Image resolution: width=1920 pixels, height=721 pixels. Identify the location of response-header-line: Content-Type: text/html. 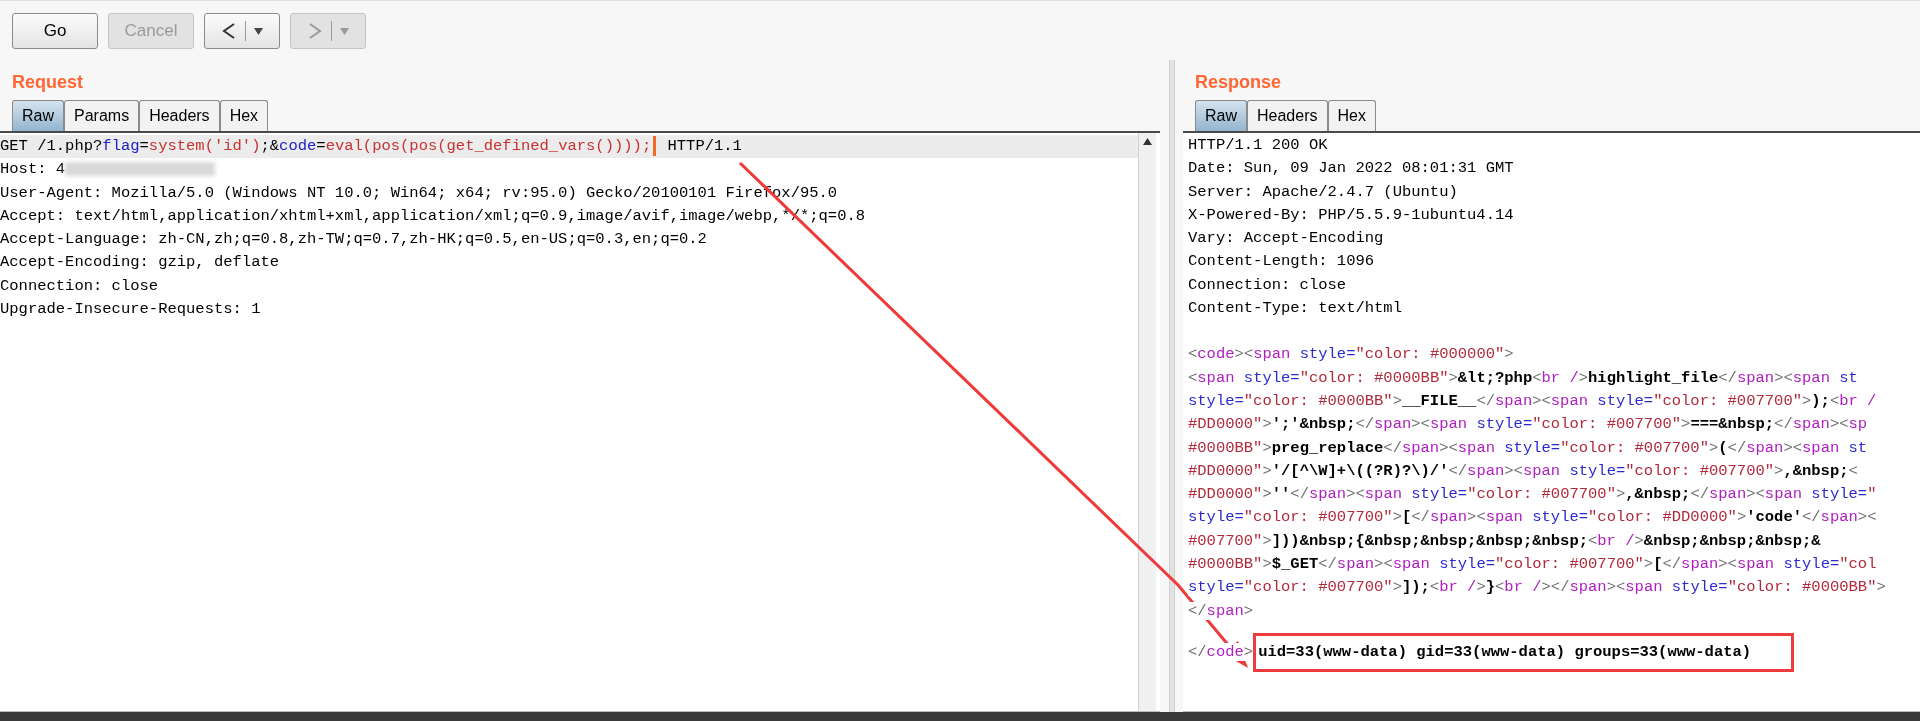
(1295, 309).